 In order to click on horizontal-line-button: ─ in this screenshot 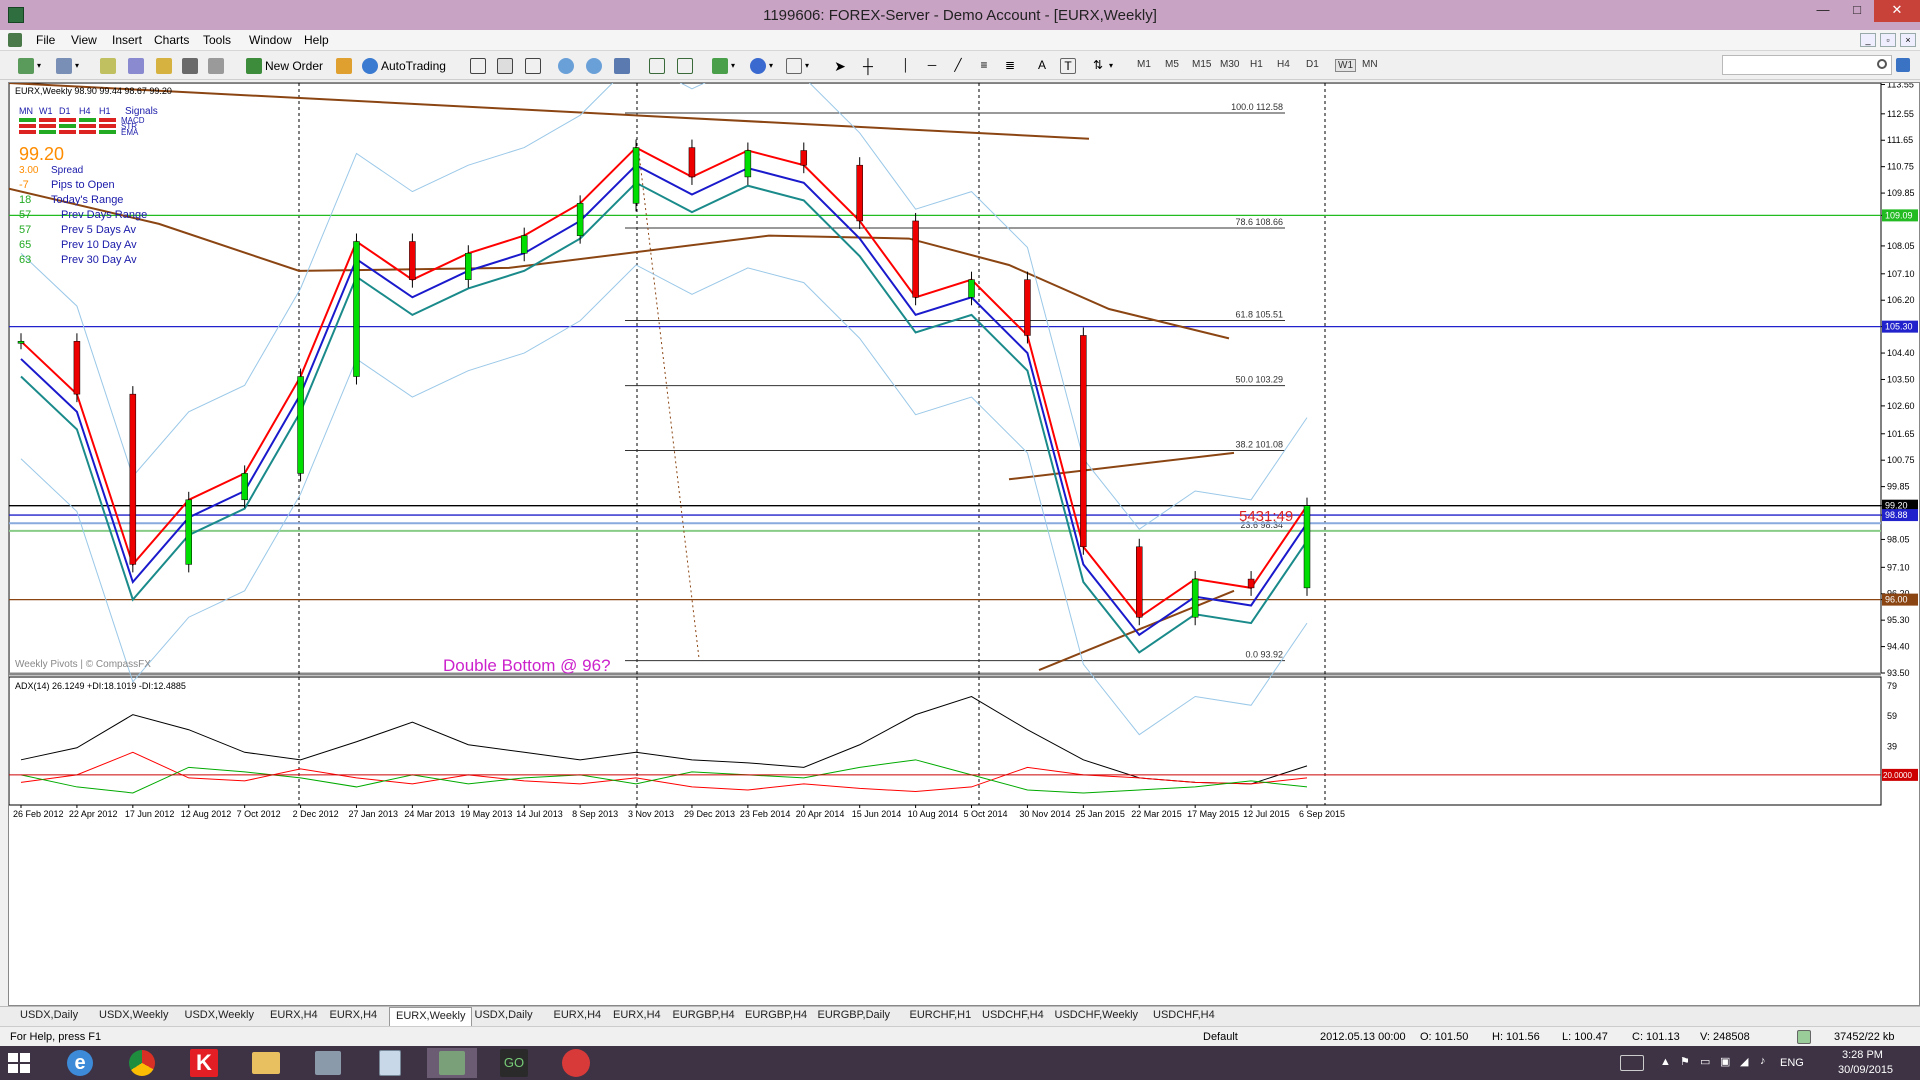, I will do `click(932, 65)`.